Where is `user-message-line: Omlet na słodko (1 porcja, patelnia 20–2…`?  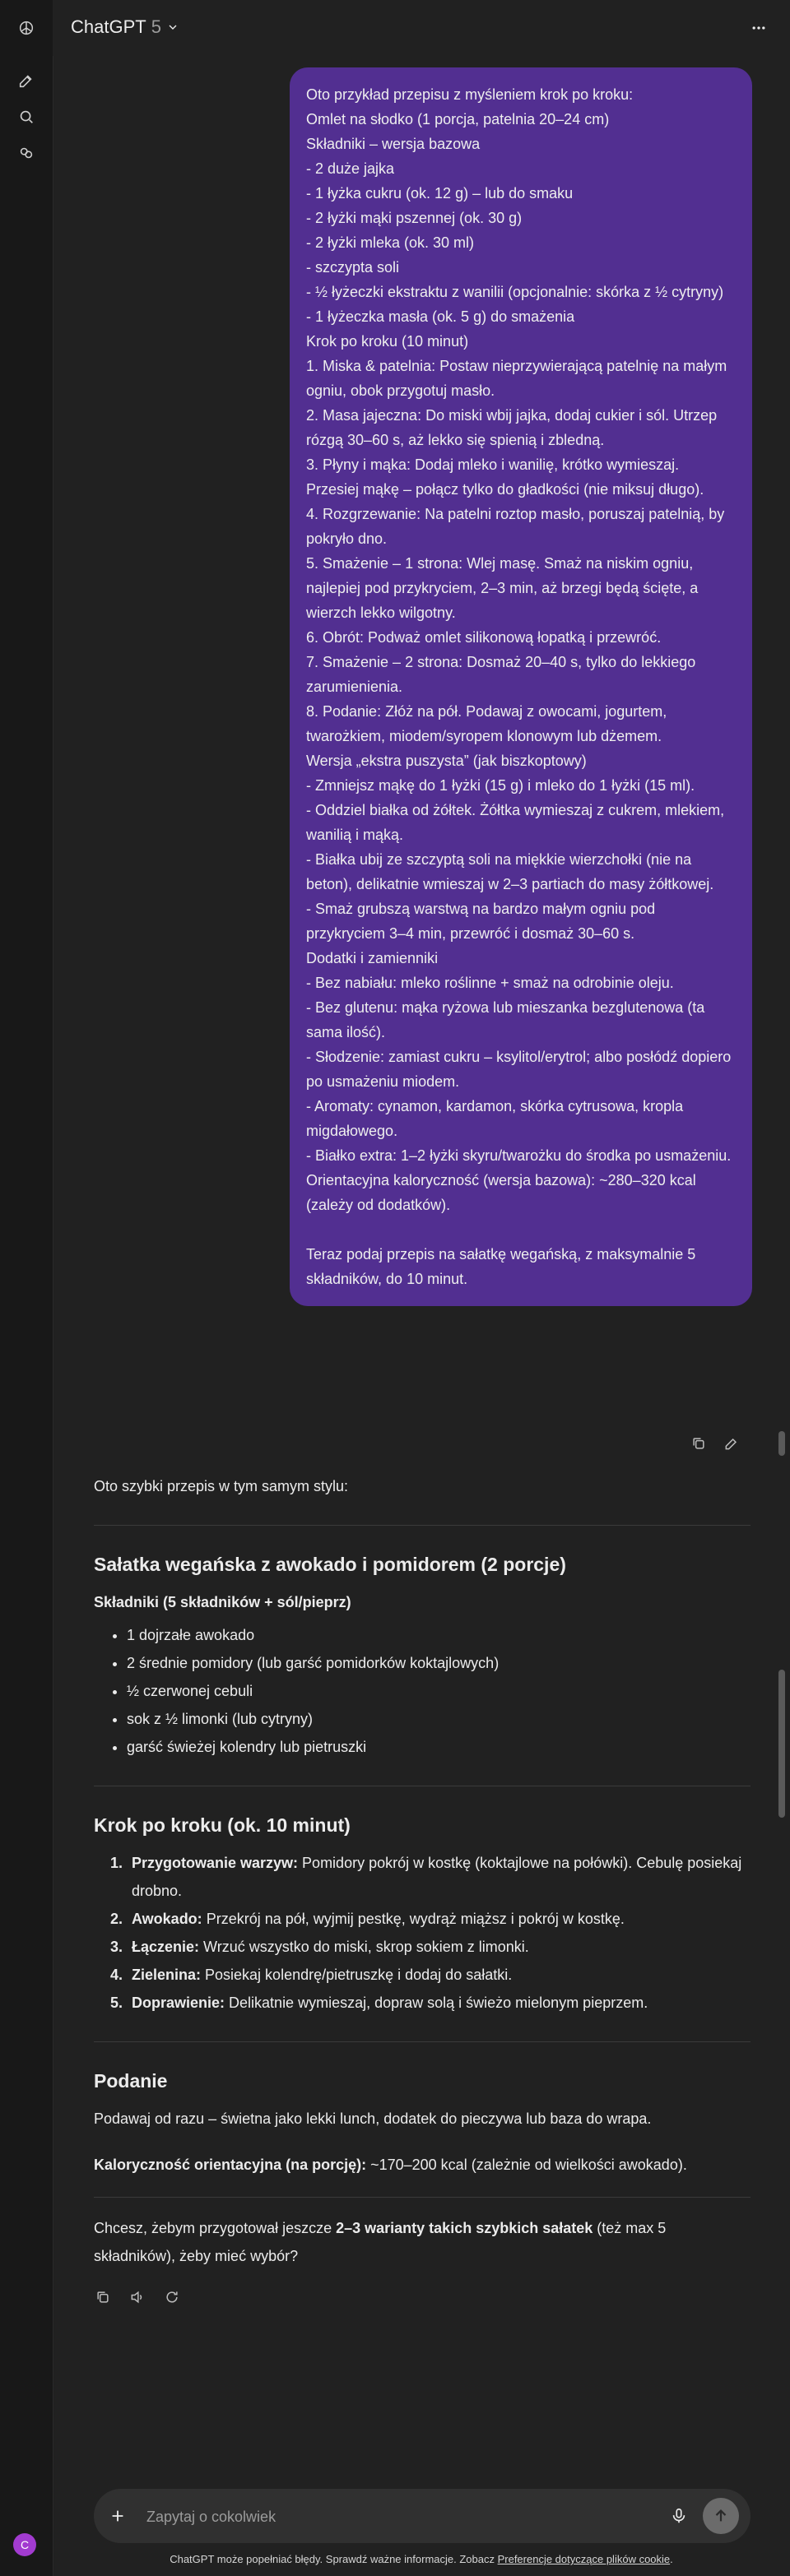
user-message-line: Omlet na słodko (1 porcja, patelnia 20–2… is located at coordinates (458, 119).